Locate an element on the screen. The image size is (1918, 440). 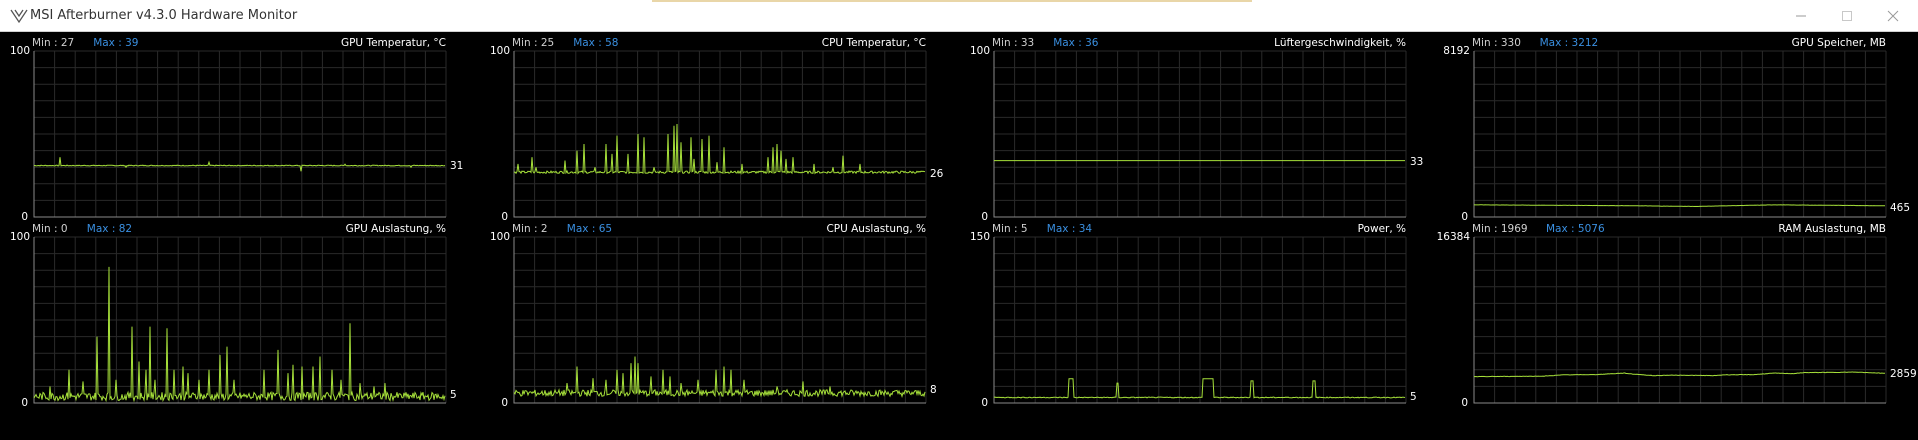
graph-panel-gpu-auslastung: Min : 0 Max : 82 GPU Auslastung, % 100 0 5 is located at coordinates (238, 314).